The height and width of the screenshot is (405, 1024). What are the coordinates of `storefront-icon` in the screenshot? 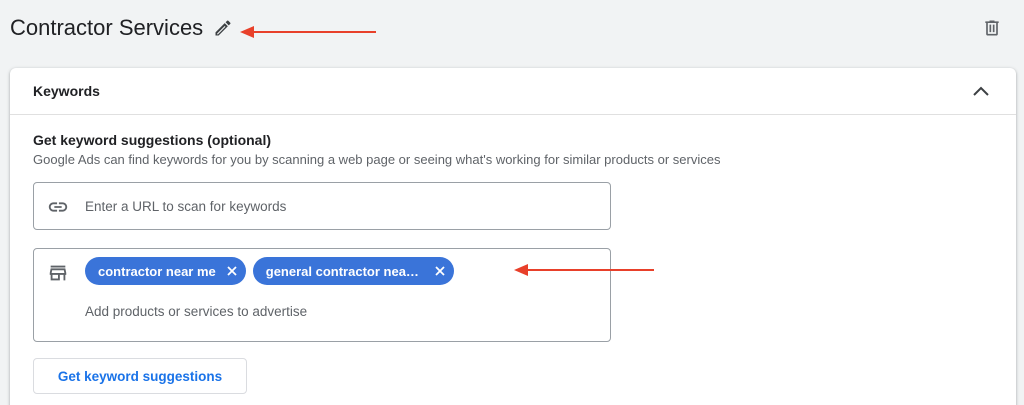 It's located at (58, 273).